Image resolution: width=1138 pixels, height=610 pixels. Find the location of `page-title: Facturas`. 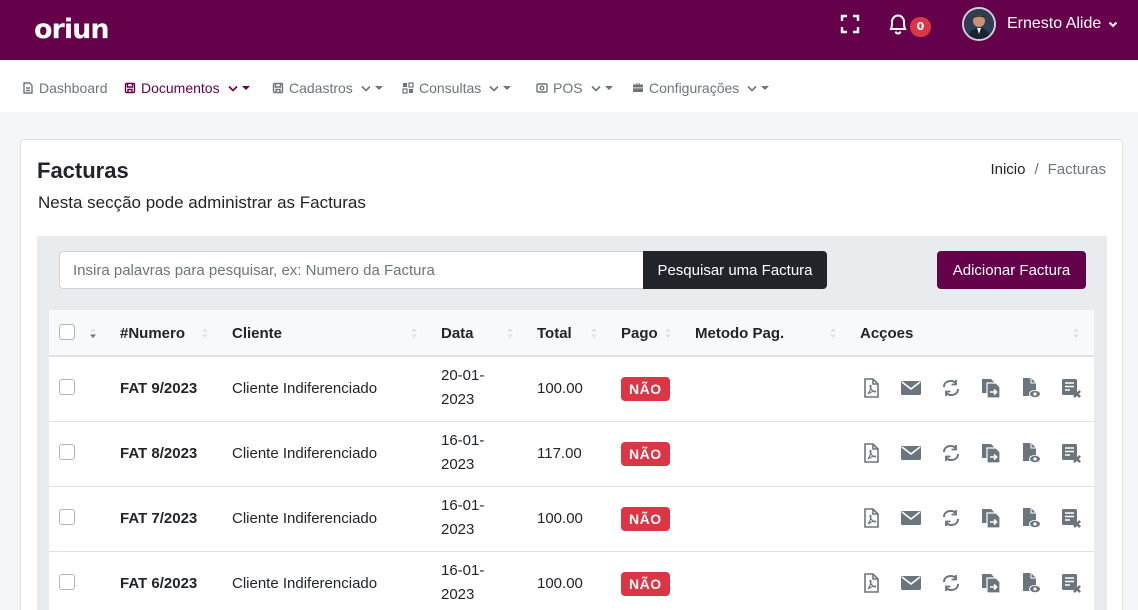

page-title: Facturas is located at coordinates (83, 170).